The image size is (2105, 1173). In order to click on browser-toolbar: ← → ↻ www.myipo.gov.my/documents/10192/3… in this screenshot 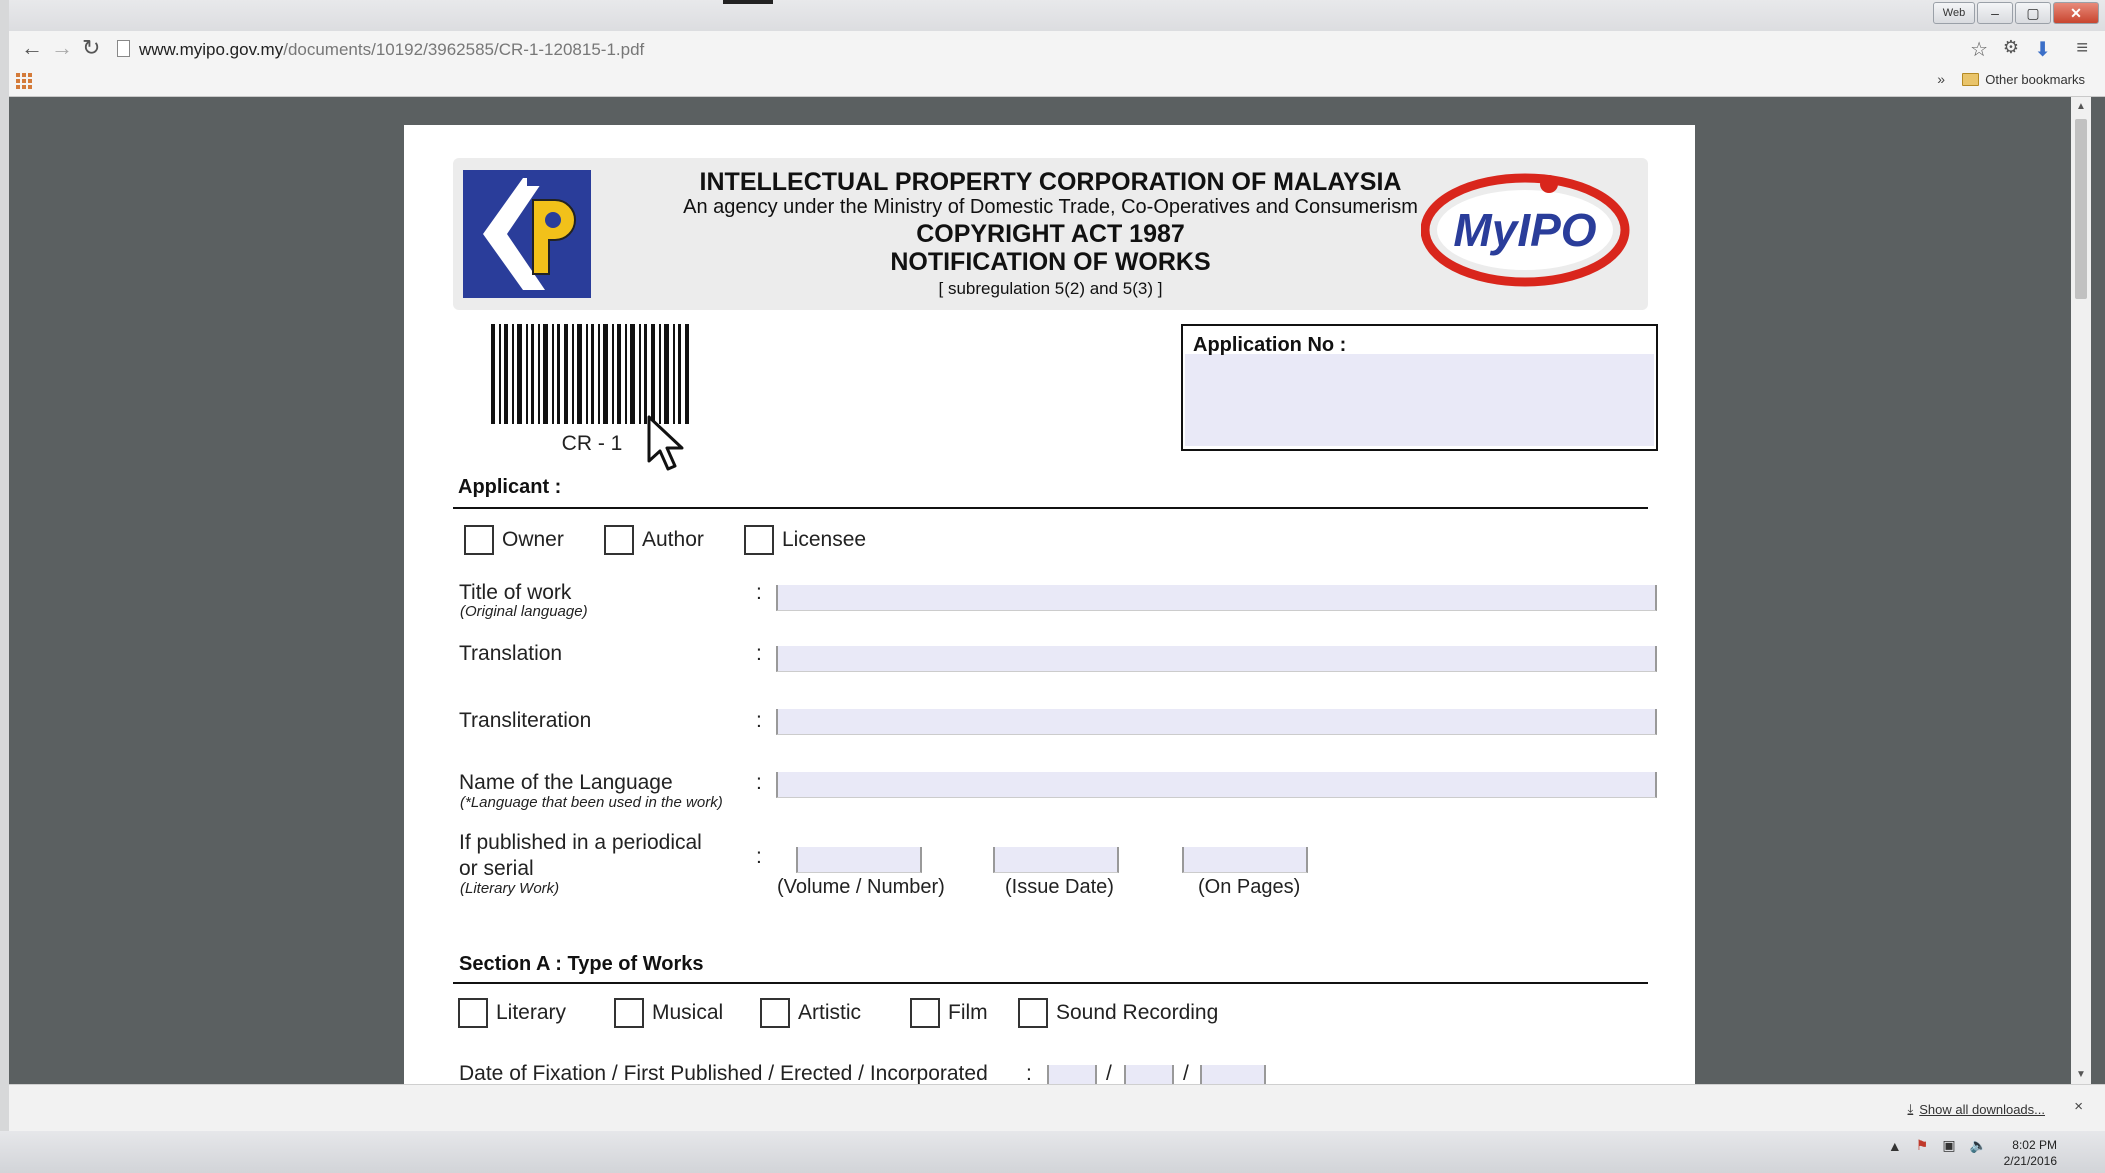, I will do `click(1057, 49)`.